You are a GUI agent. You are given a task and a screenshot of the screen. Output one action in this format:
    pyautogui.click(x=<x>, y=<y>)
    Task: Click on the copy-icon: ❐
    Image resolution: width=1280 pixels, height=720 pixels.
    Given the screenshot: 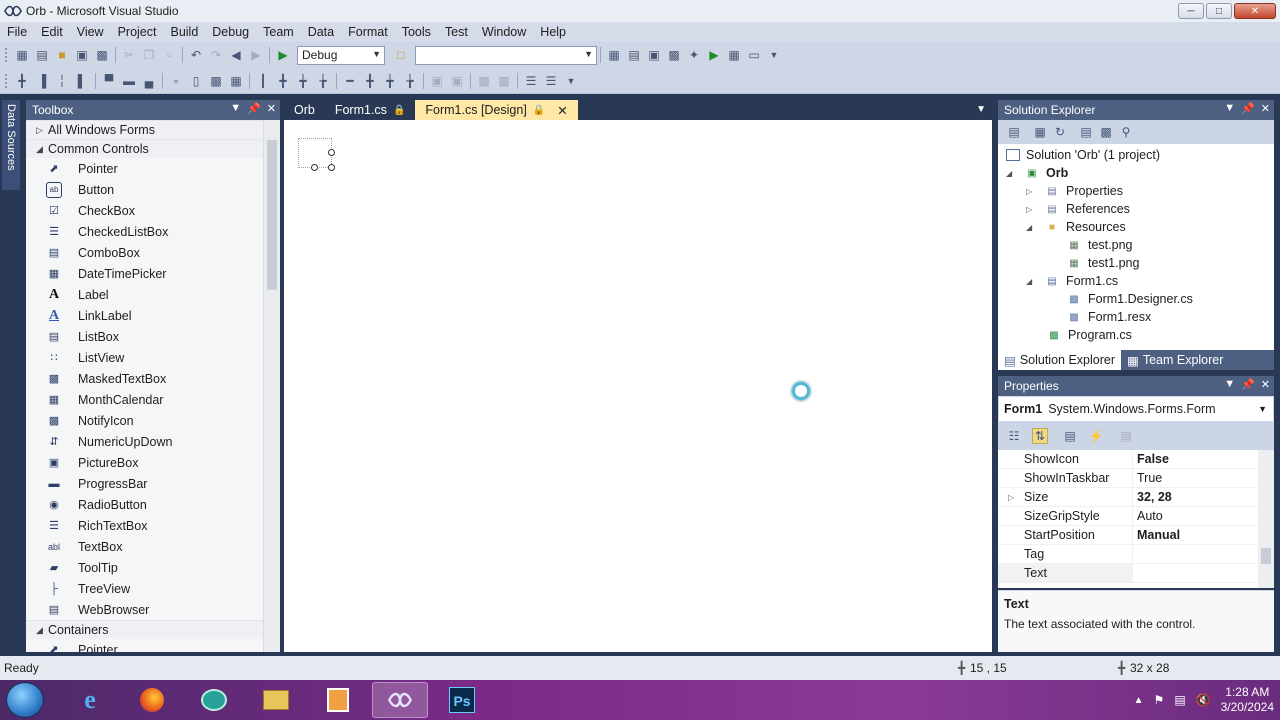 What is the action you would take?
    pyautogui.click(x=149, y=55)
    